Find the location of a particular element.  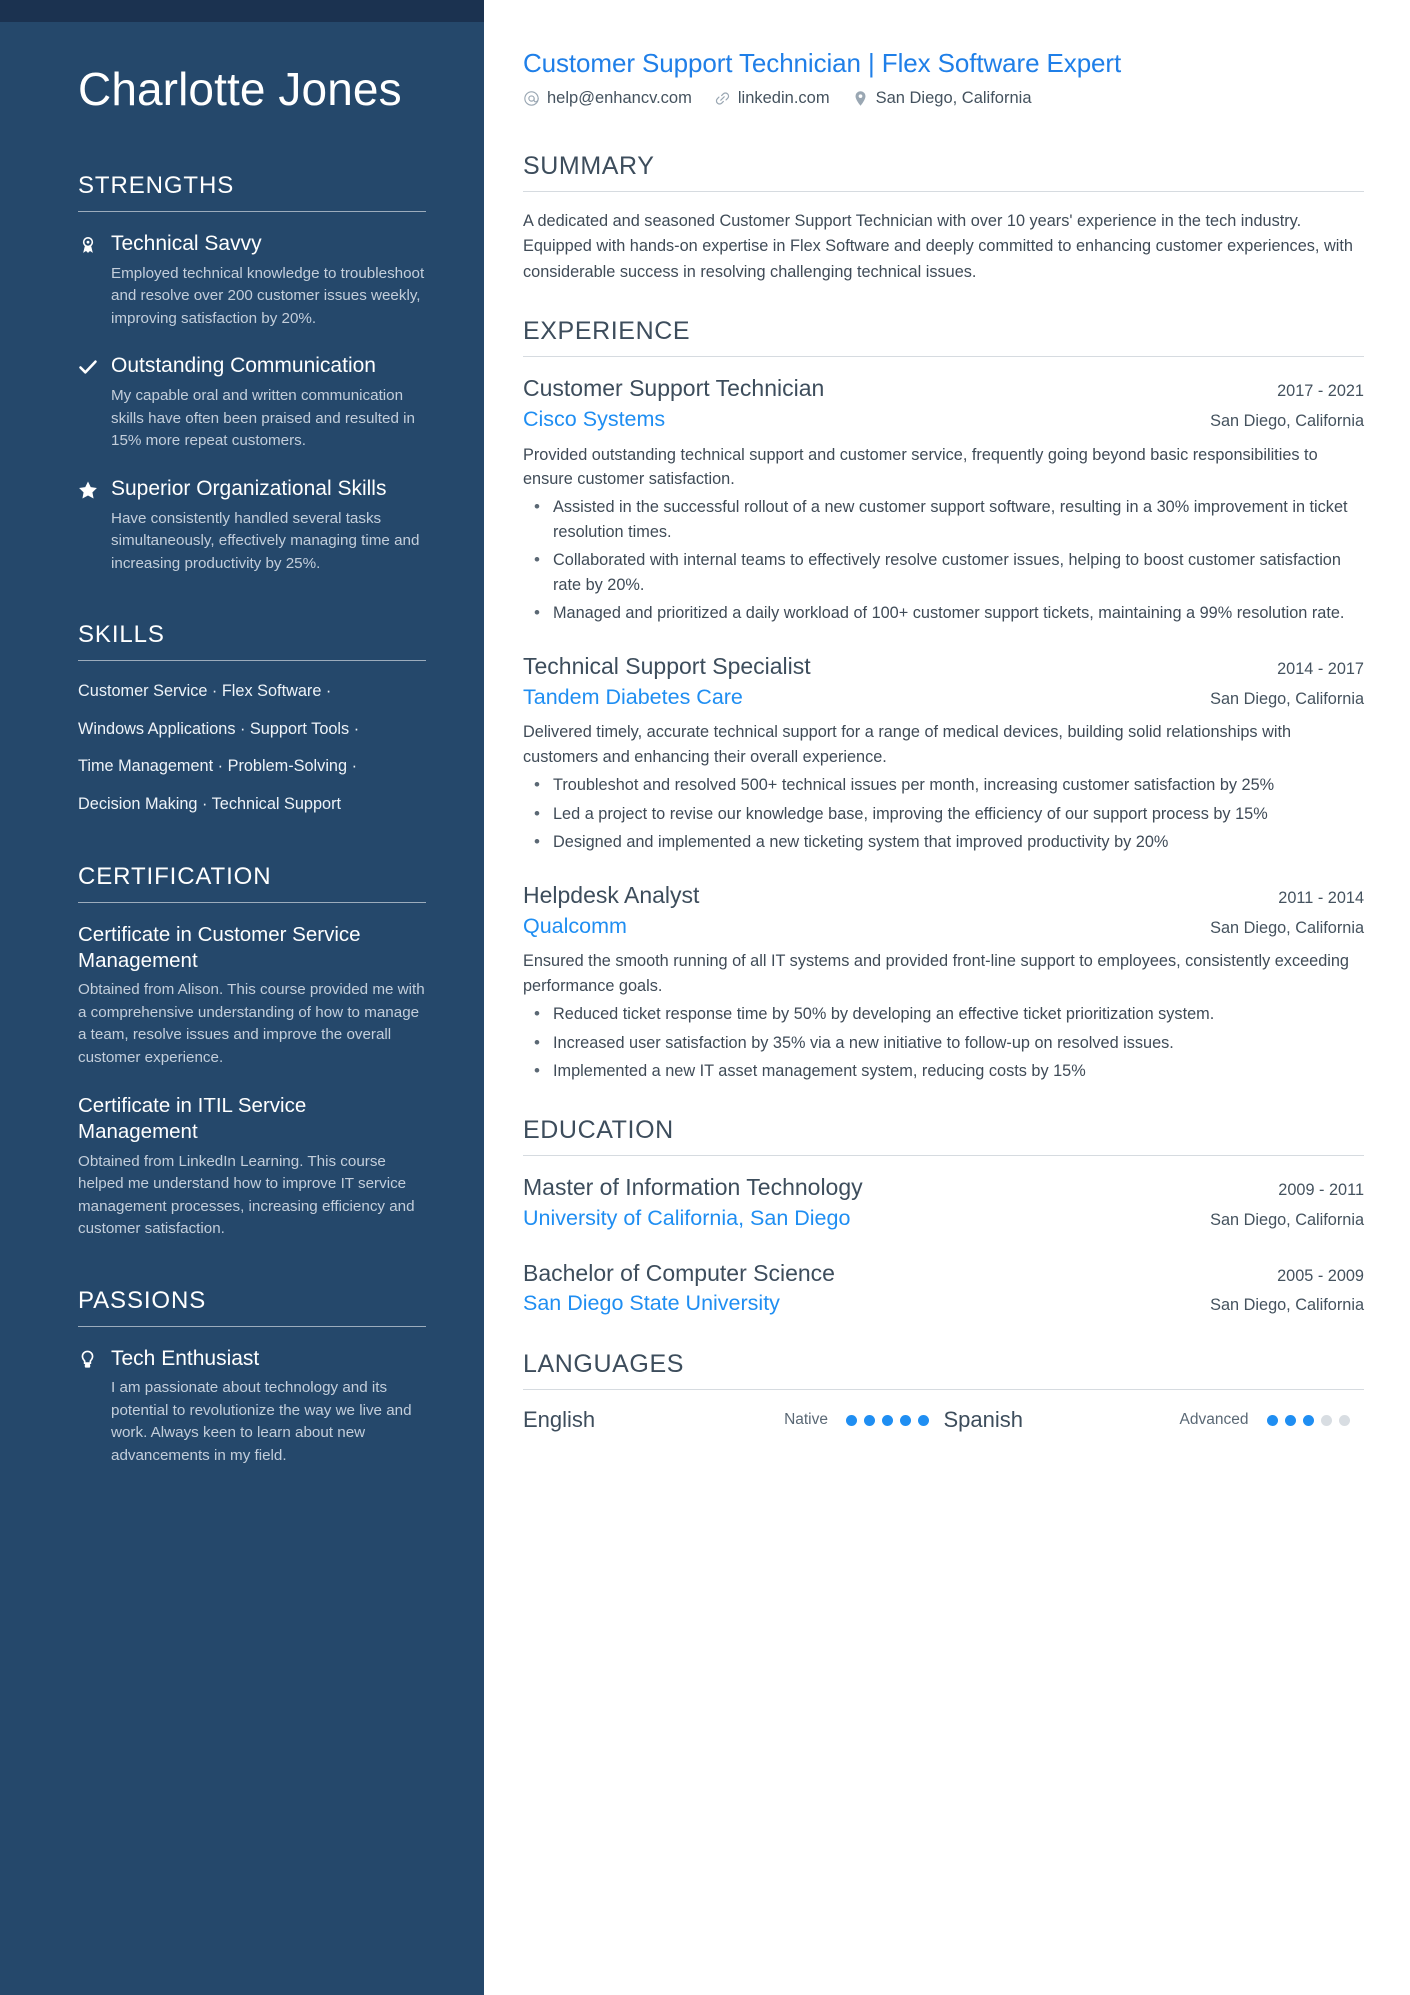

contact-item: San Diego, California is located at coordinates (942, 98).